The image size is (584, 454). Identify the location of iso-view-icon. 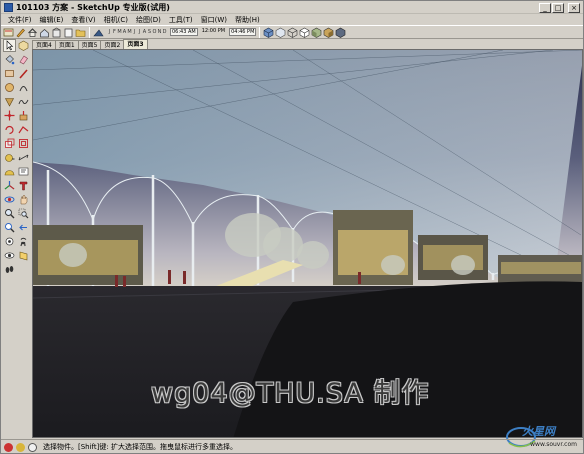
(268, 32).